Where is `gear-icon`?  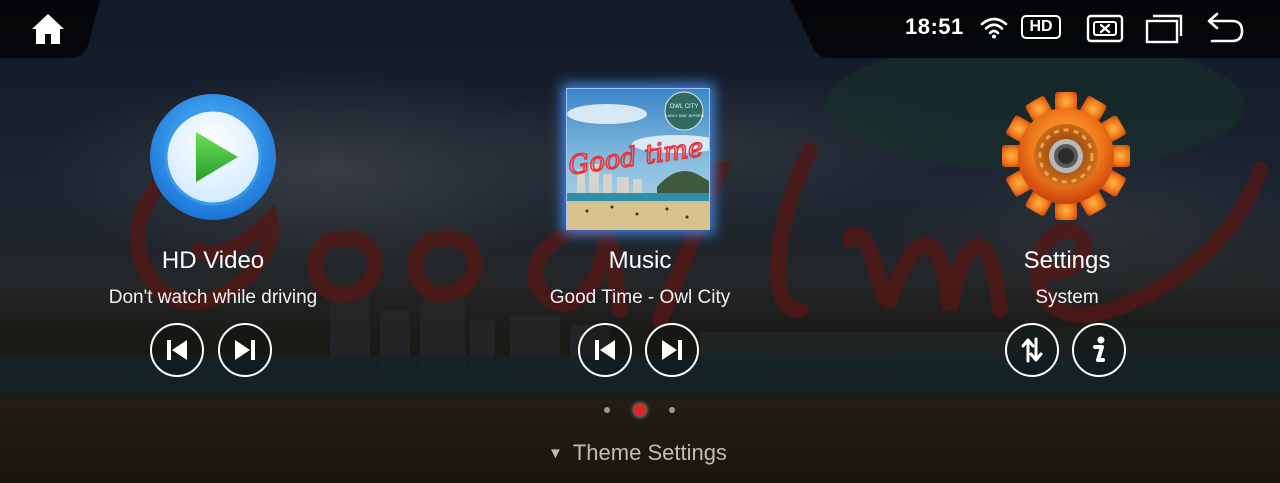 gear-icon is located at coordinates (1066, 156).